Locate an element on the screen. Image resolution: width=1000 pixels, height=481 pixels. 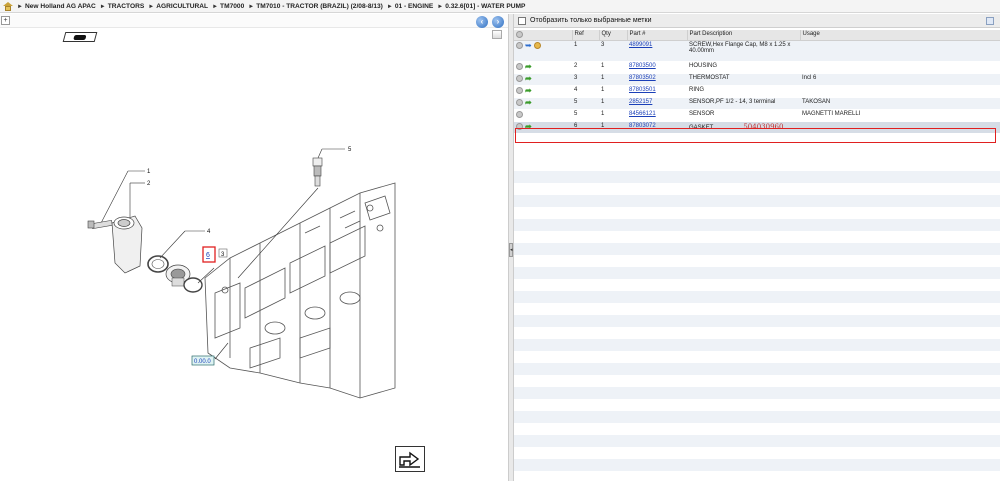
description-cell: THERMOSTAT is located at coordinates (743, 79).